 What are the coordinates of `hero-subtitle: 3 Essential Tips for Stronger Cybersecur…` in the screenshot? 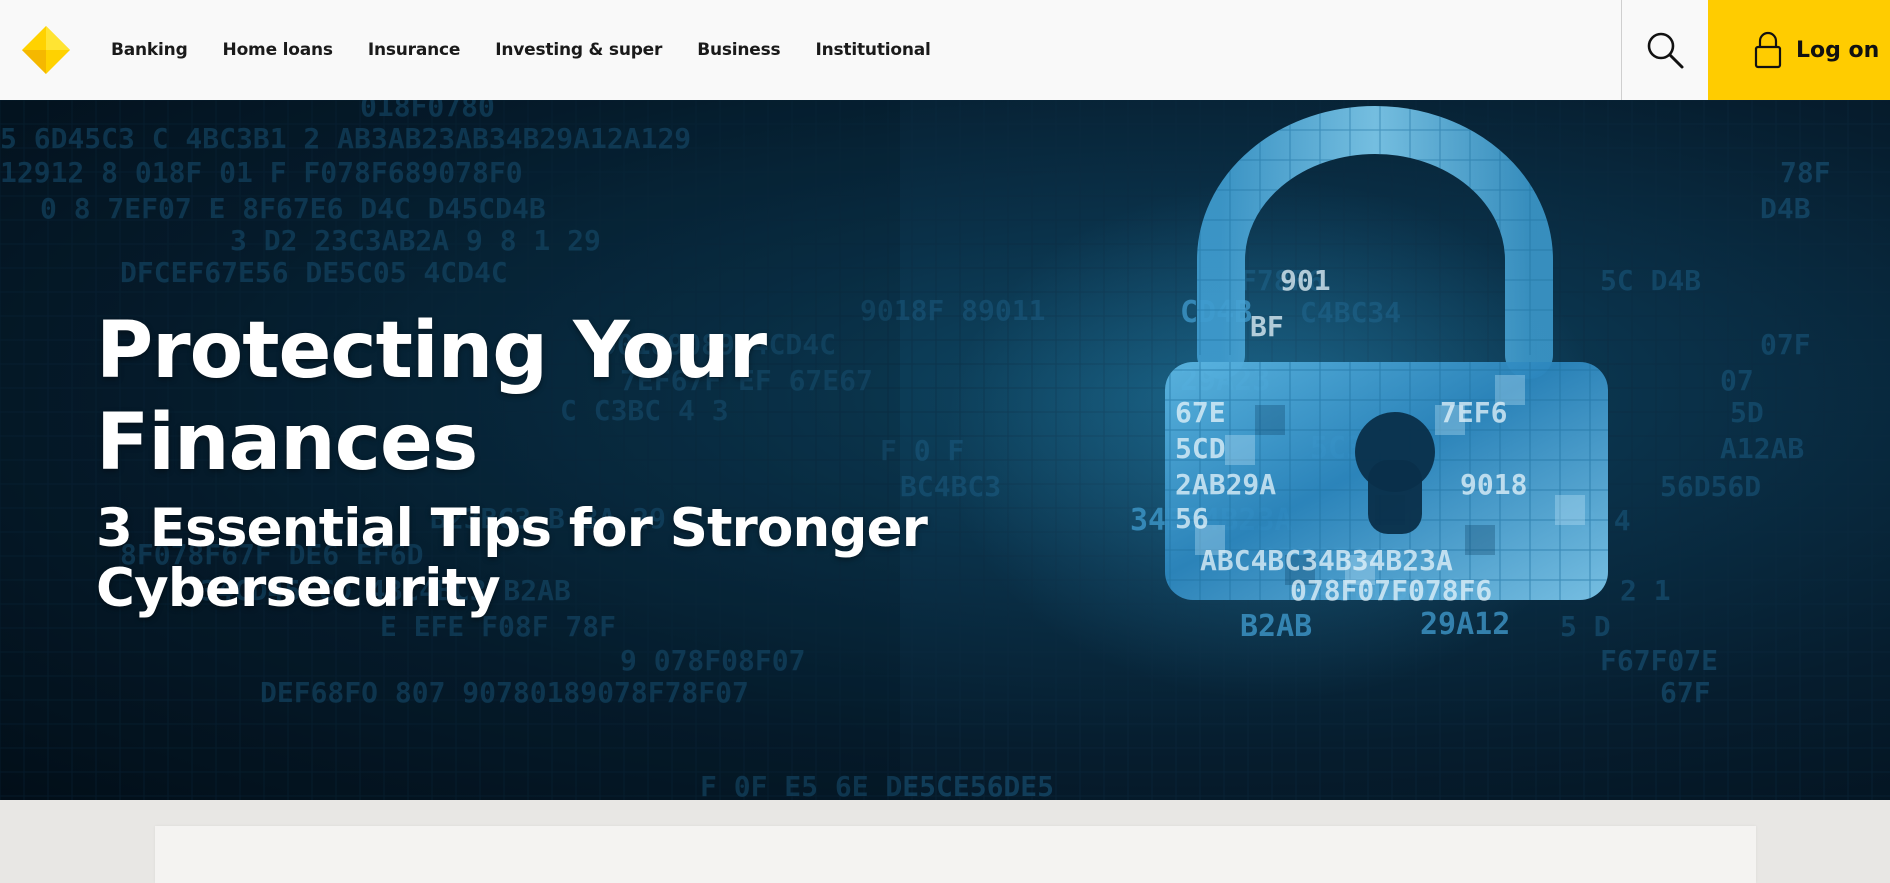 It's located at (512, 558).